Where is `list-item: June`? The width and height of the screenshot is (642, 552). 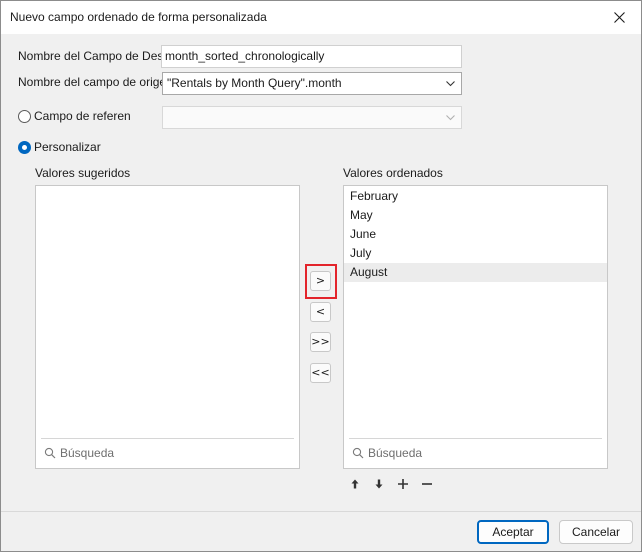 list-item: June is located at coordinates (475, 234).